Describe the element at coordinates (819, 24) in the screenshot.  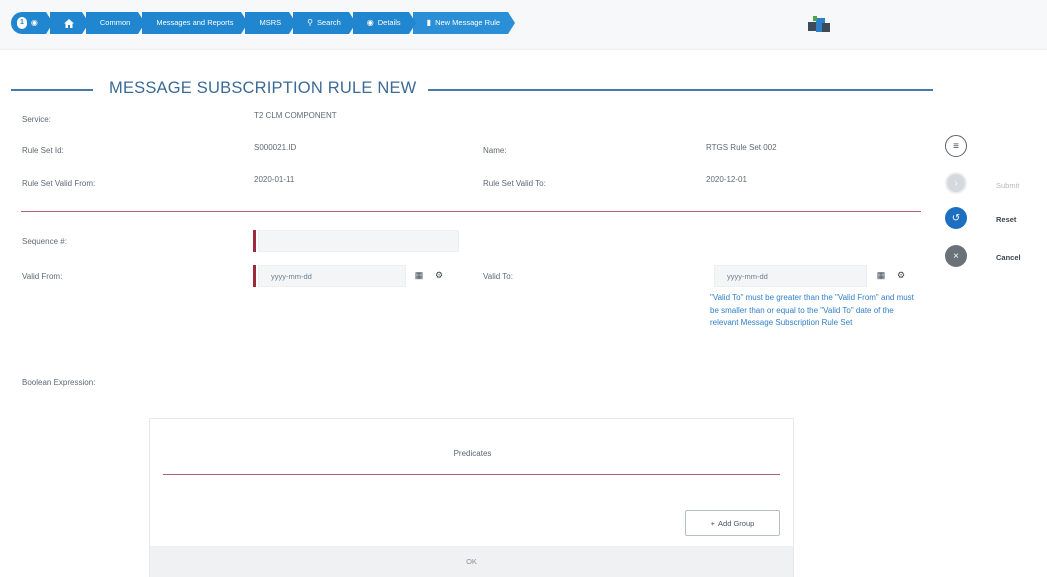
I see `company-logo-icon` at that location.